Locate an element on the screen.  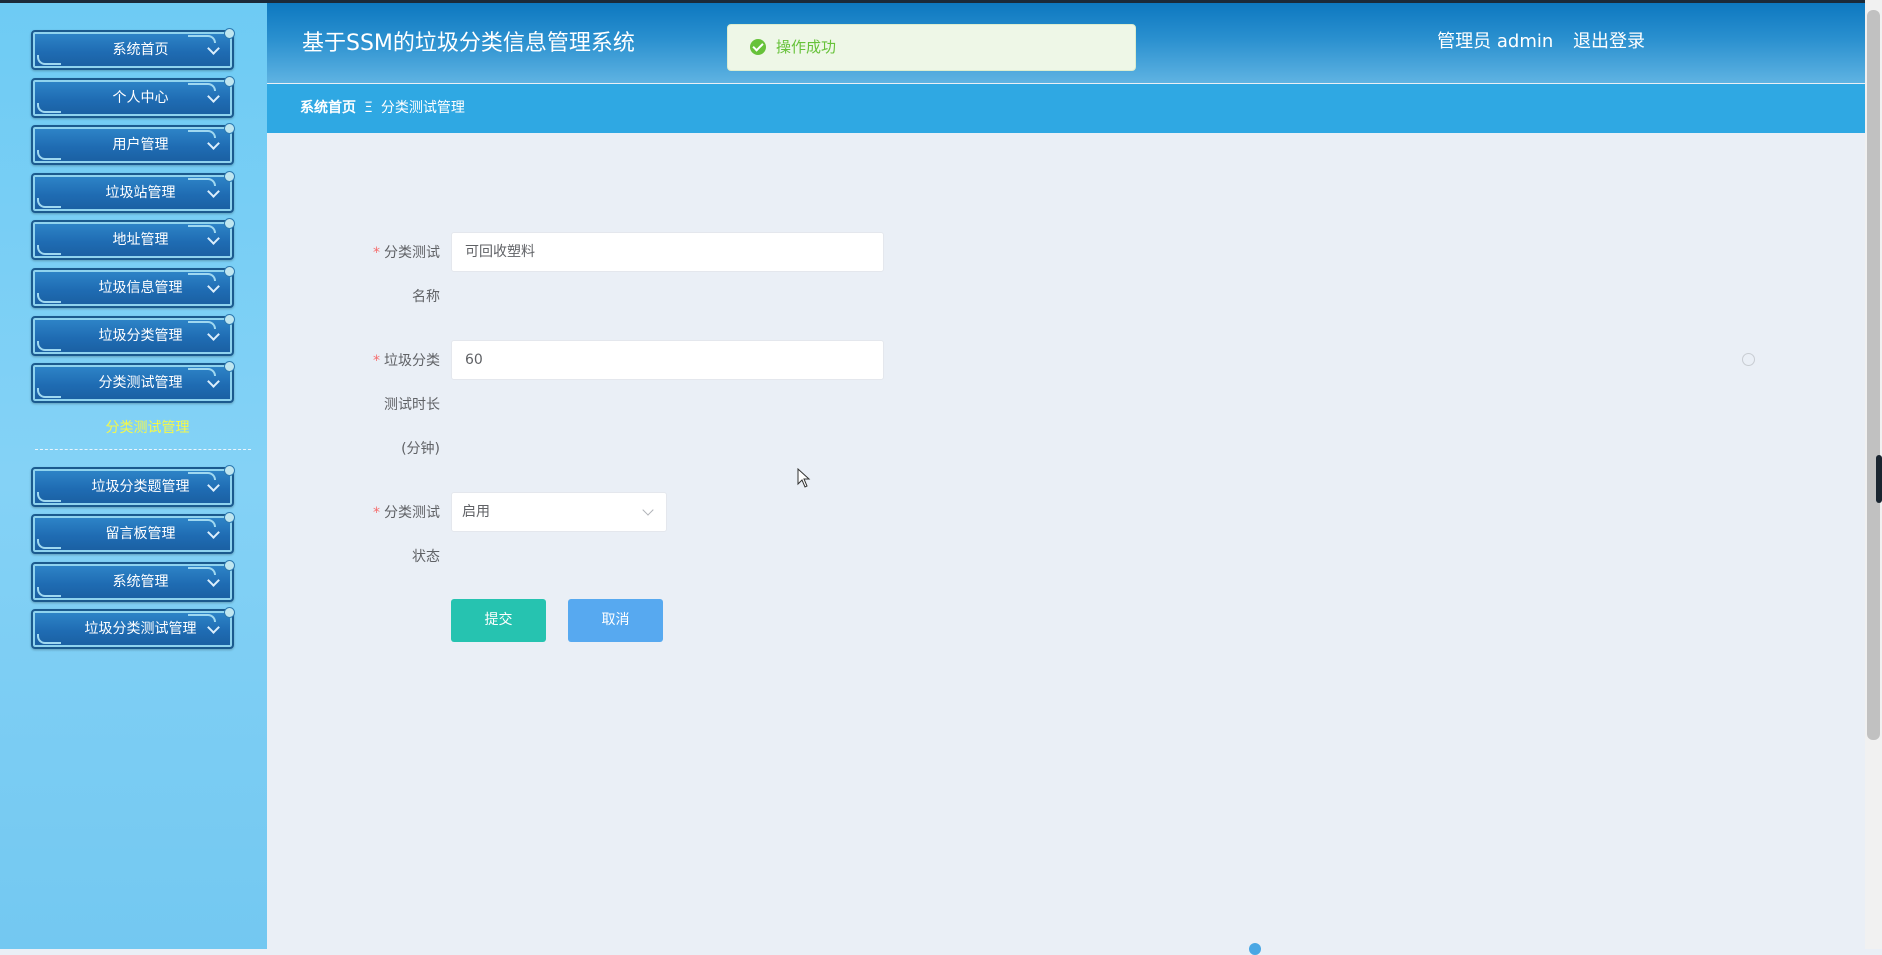
test-duration-input: 60 is located at coordinates (667, 360).